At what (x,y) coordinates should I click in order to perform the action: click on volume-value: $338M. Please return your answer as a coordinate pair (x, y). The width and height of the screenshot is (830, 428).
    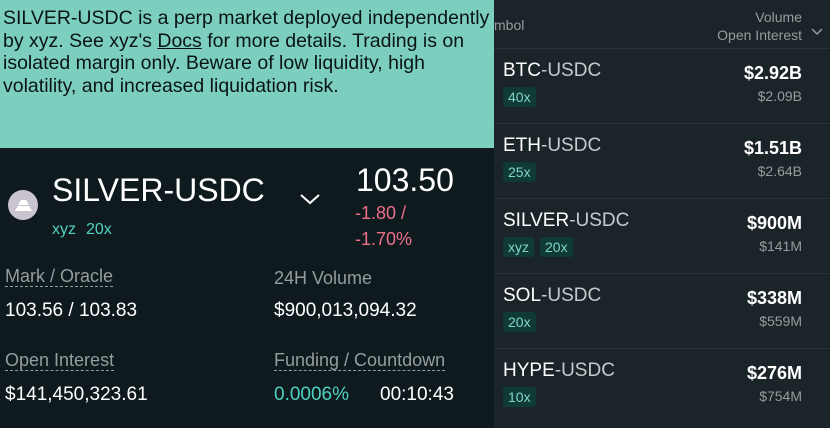
    Looking at the image, I should click on (774, 298).